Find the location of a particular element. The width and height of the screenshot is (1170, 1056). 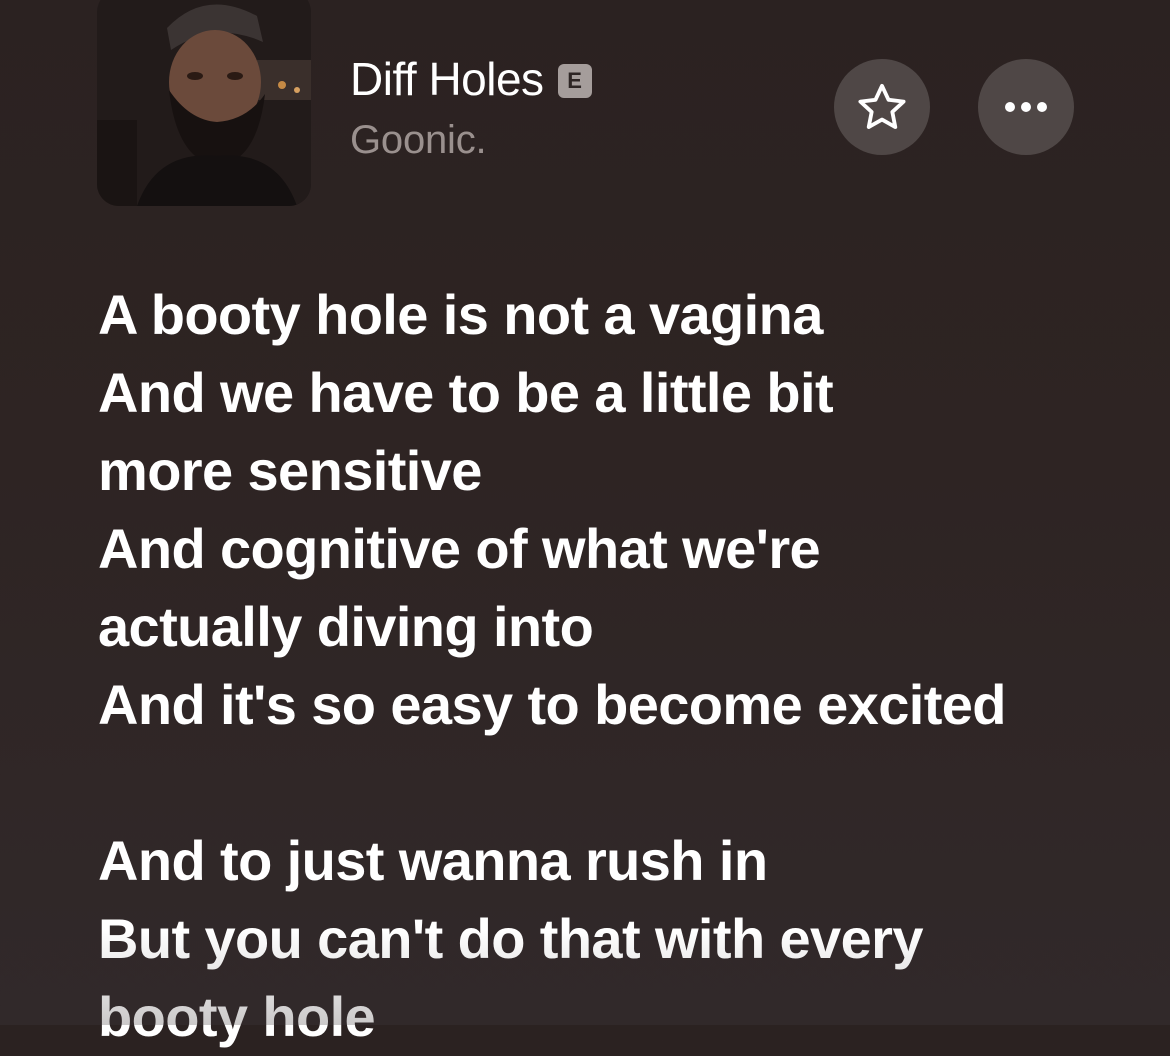

more-options-button is located at coordinates (1026, 107).